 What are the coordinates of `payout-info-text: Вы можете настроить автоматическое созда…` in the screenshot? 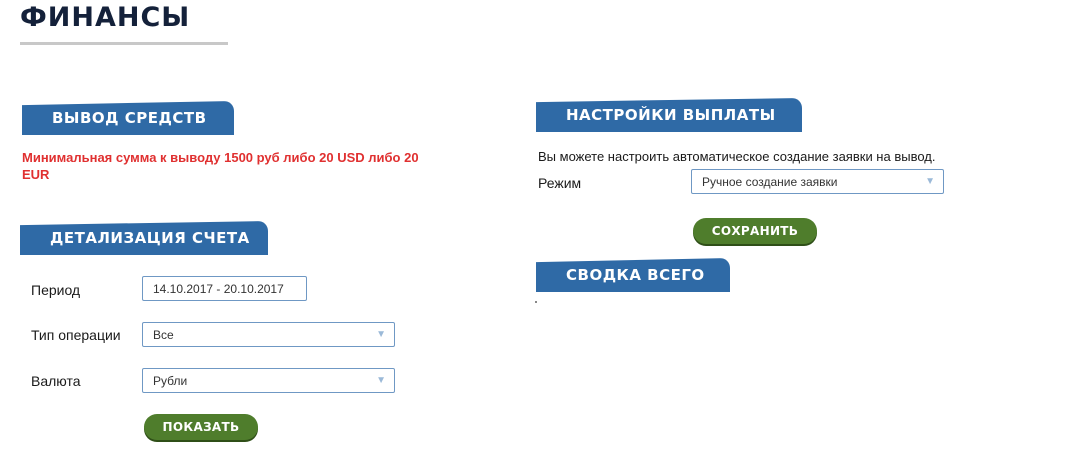 It's located at (737, 156).